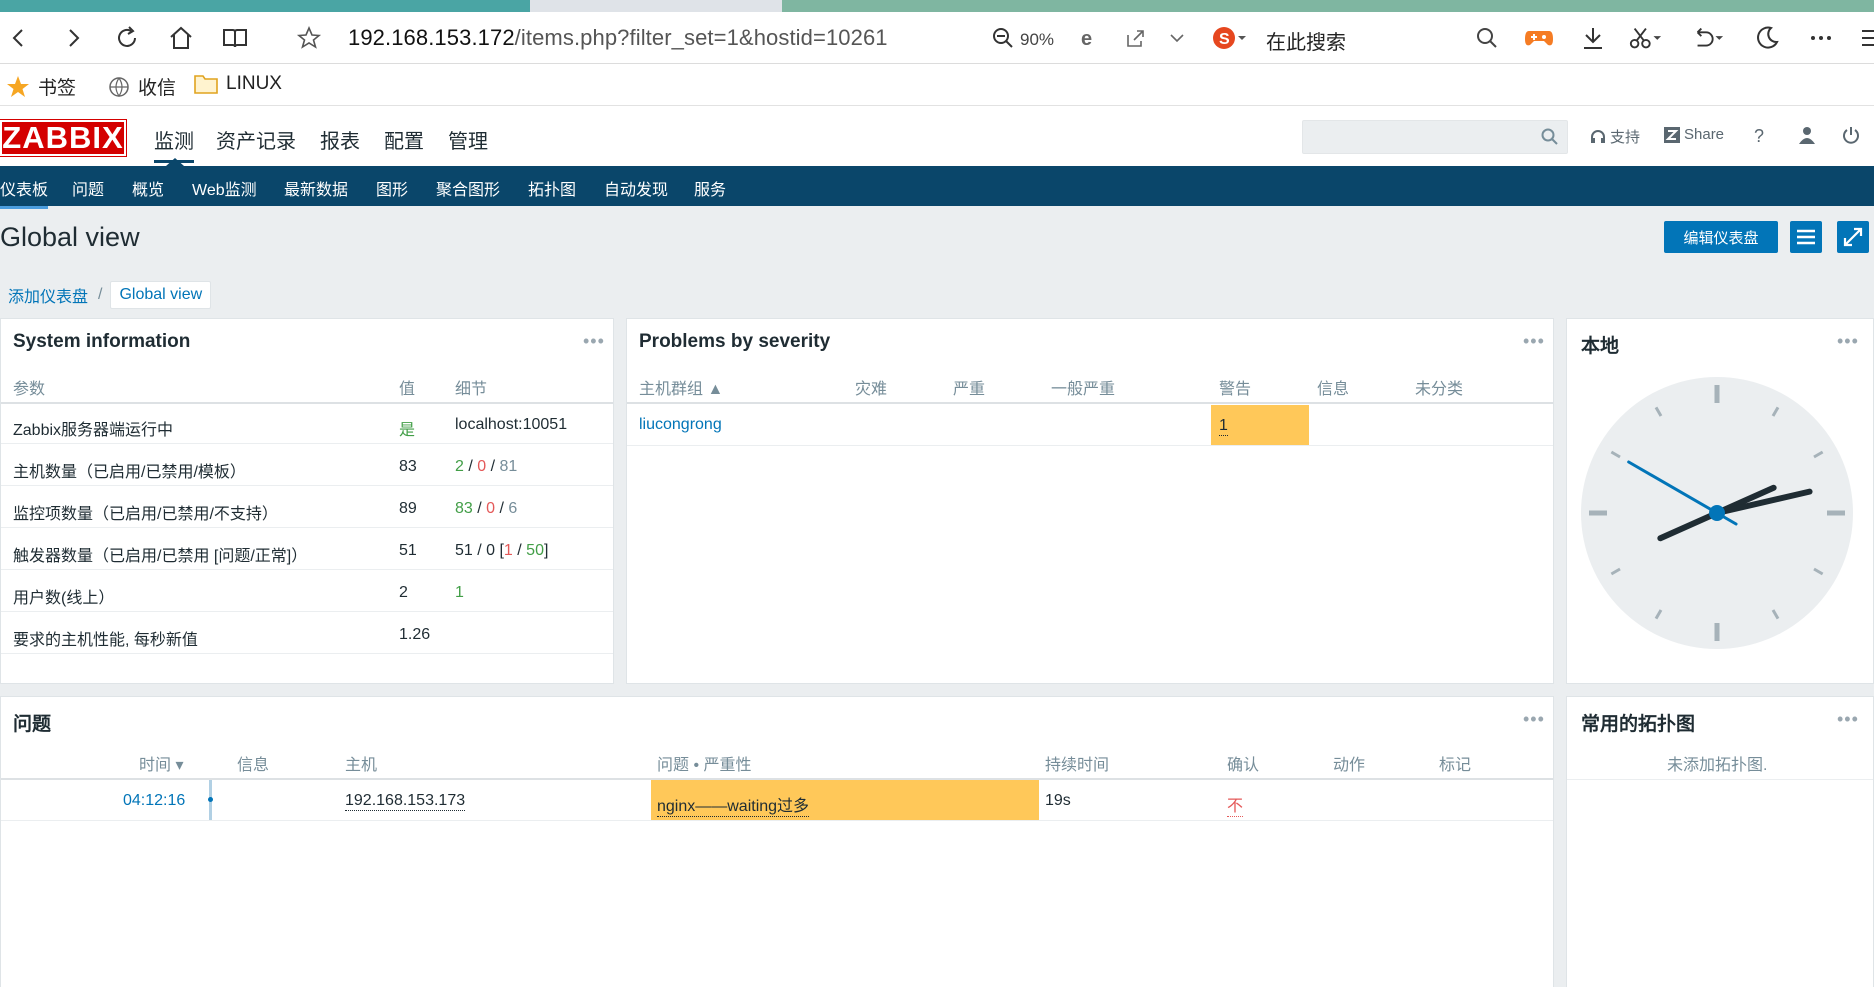 The image size is (1874, 987). Describe the element at coordinates (224, 188) in the screenshot. I see `subnav-web: Web监测` at that location.